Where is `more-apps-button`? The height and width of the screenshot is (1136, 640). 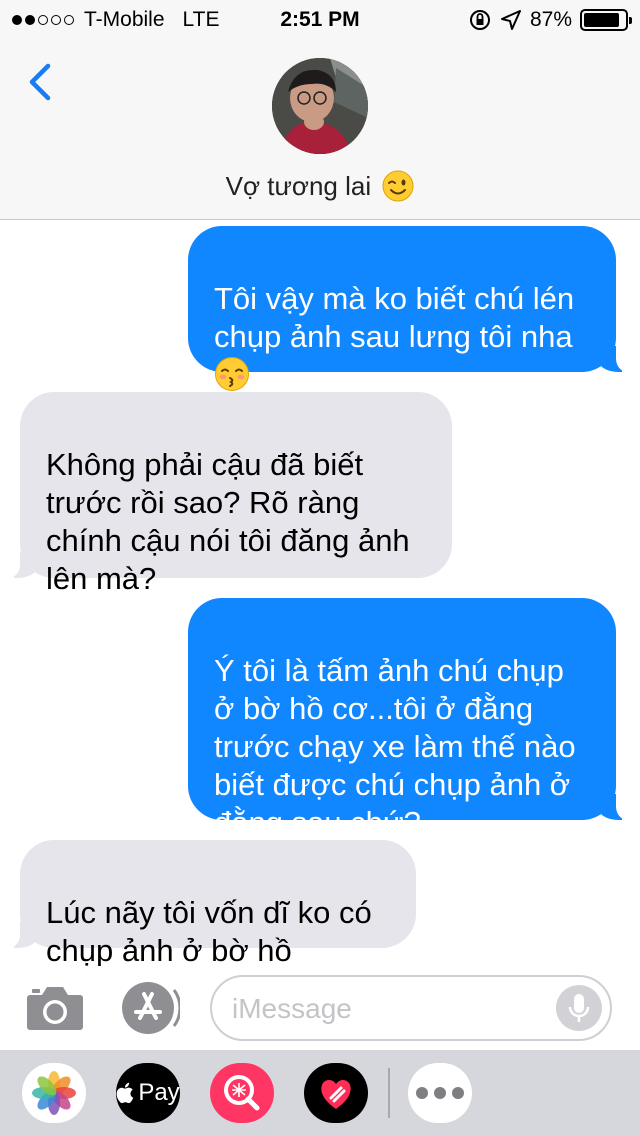 more-apps-button is located at coordinates (440, 1093).